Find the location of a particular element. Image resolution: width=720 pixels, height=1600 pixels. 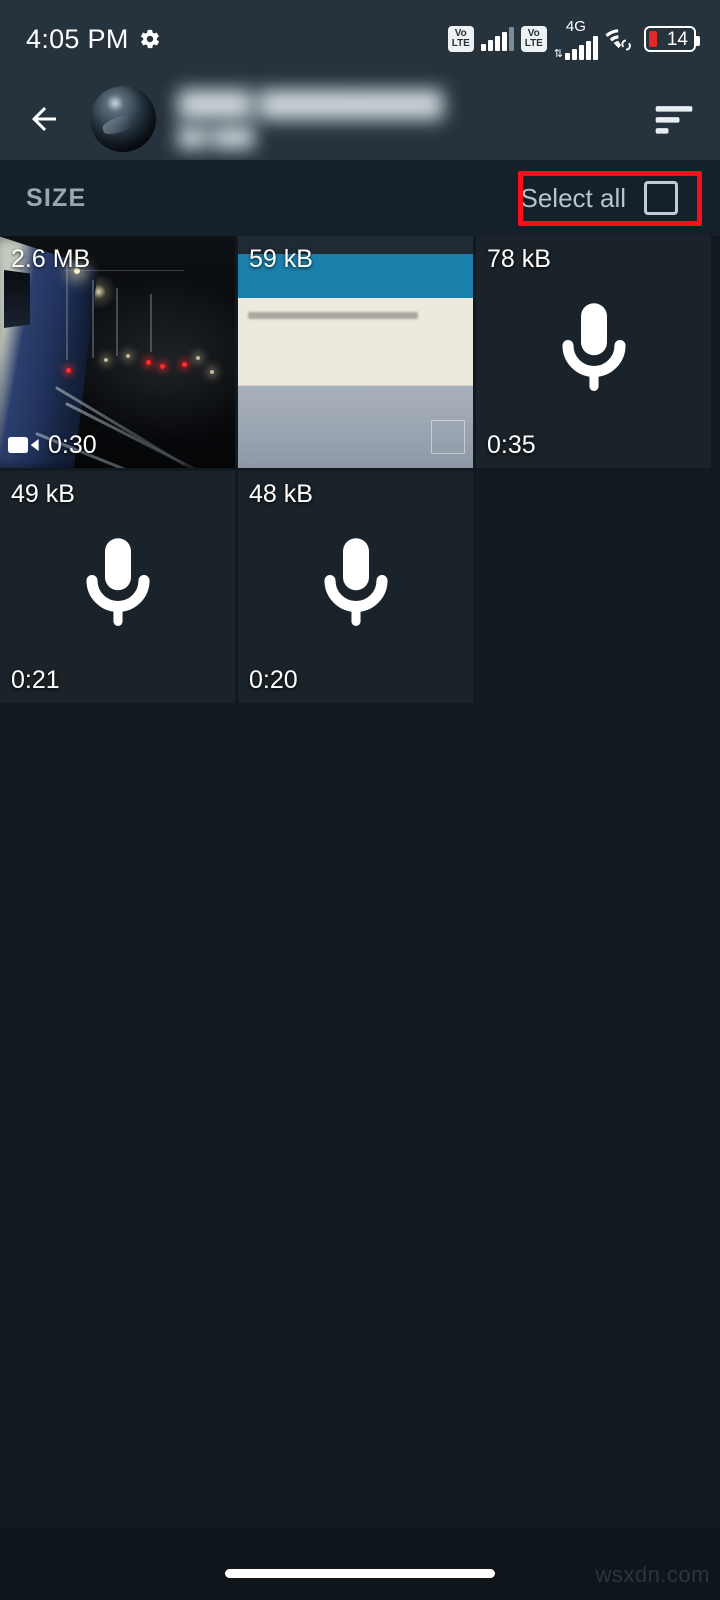

status-bar-left: 4:05 PM is located at coordinates (93, 39).